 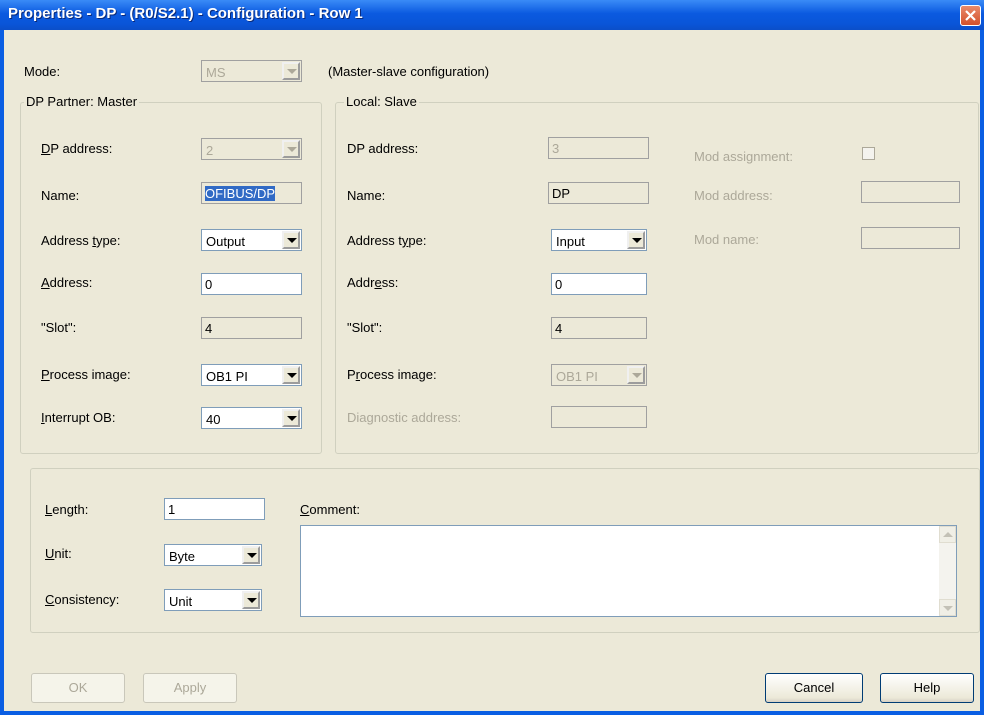 What do you see at coordinates (947, 534) in the screenshot?
I see `scroll-up-icon` at bounding box center [947, 534].